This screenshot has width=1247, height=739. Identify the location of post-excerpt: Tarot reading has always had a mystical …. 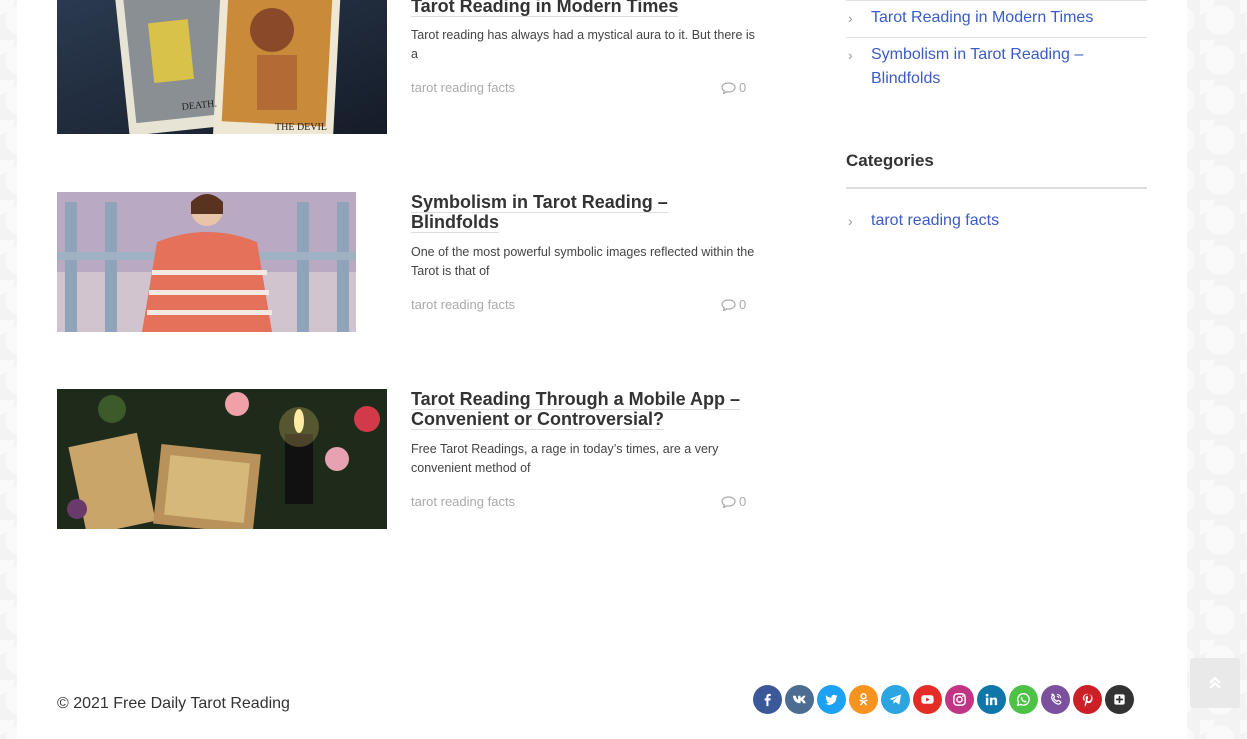
(583, 44).